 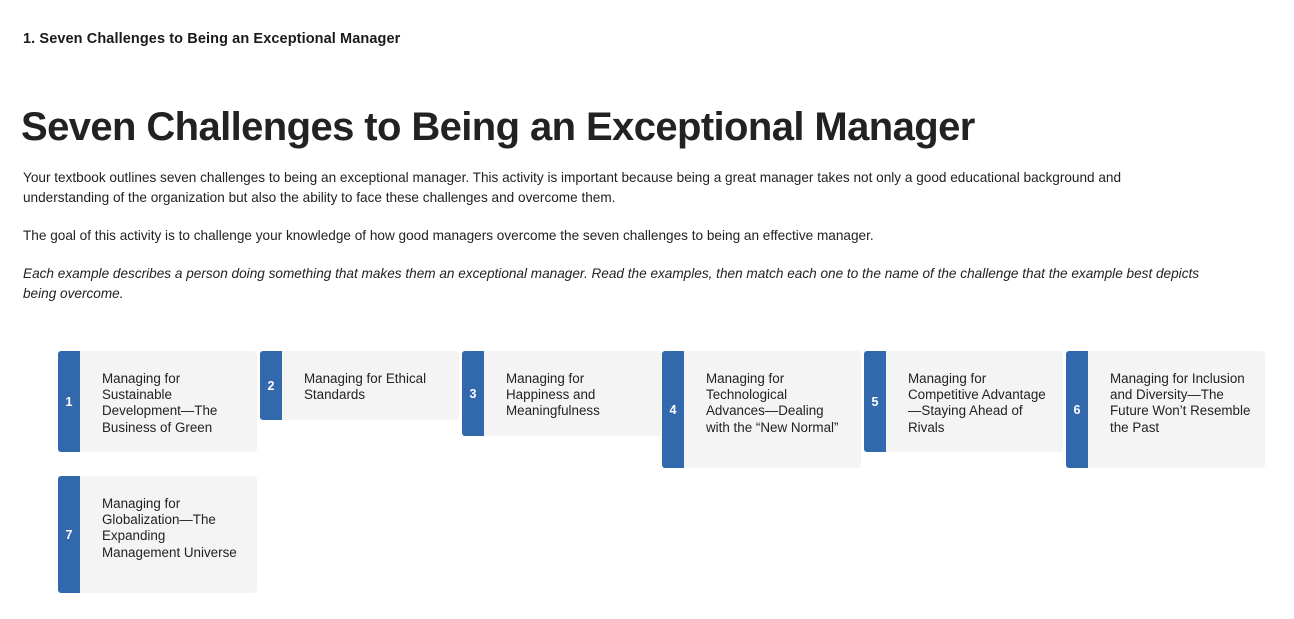 What do you see at coordinates (271, 385) in the screenshot?
I see `challenge-card-number-2: 2` at bounding box center [271, 385].